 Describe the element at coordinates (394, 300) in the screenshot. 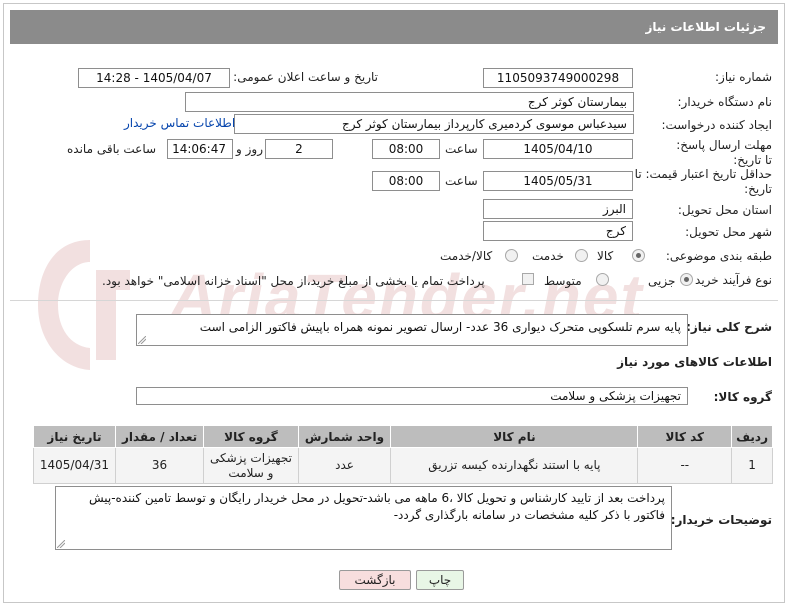

I see `divider` at that location.